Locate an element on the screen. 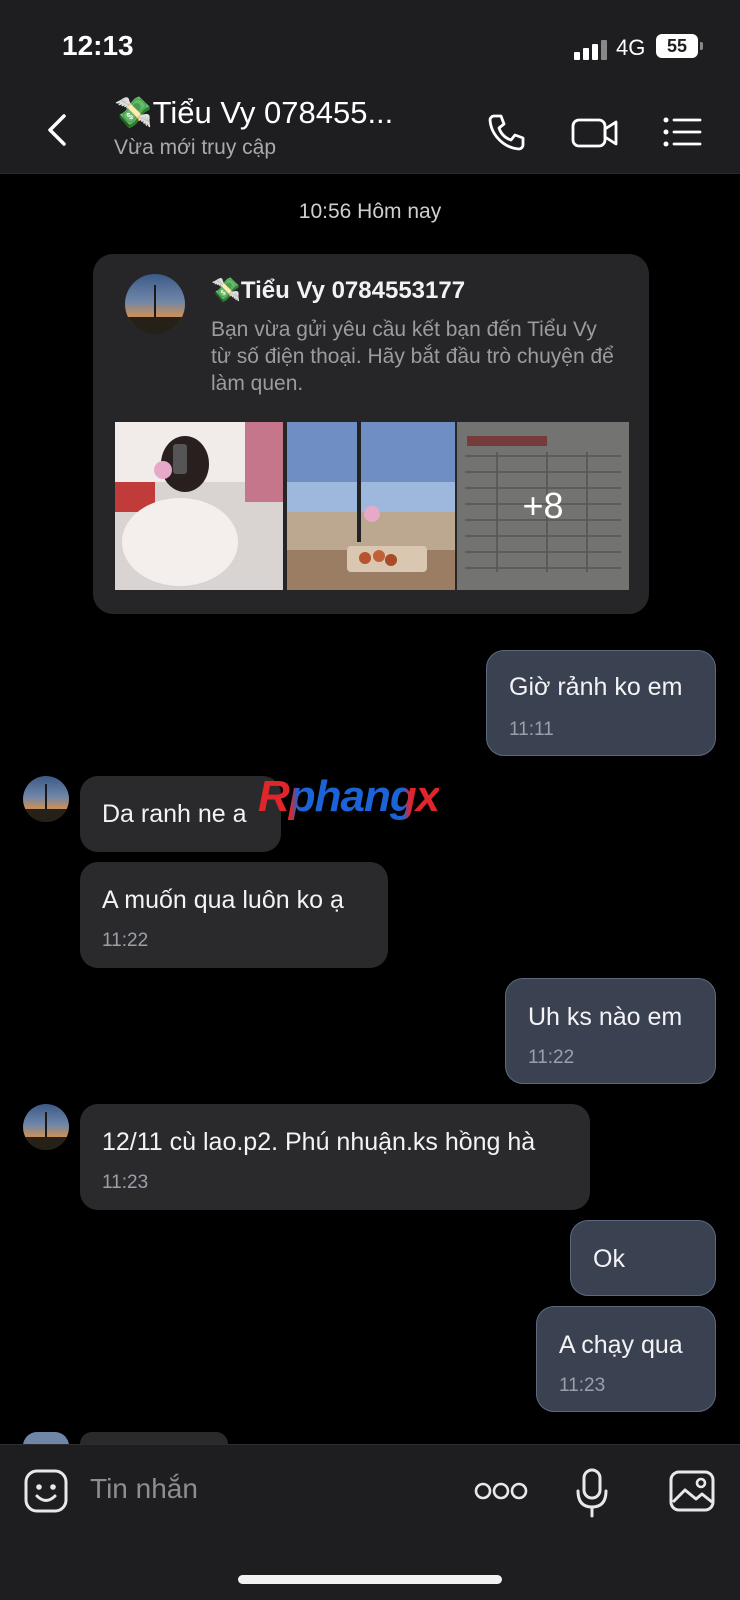 This screenshot has height=1600, width=740. message-time: 11:11 is located at coordinates (531, 729).